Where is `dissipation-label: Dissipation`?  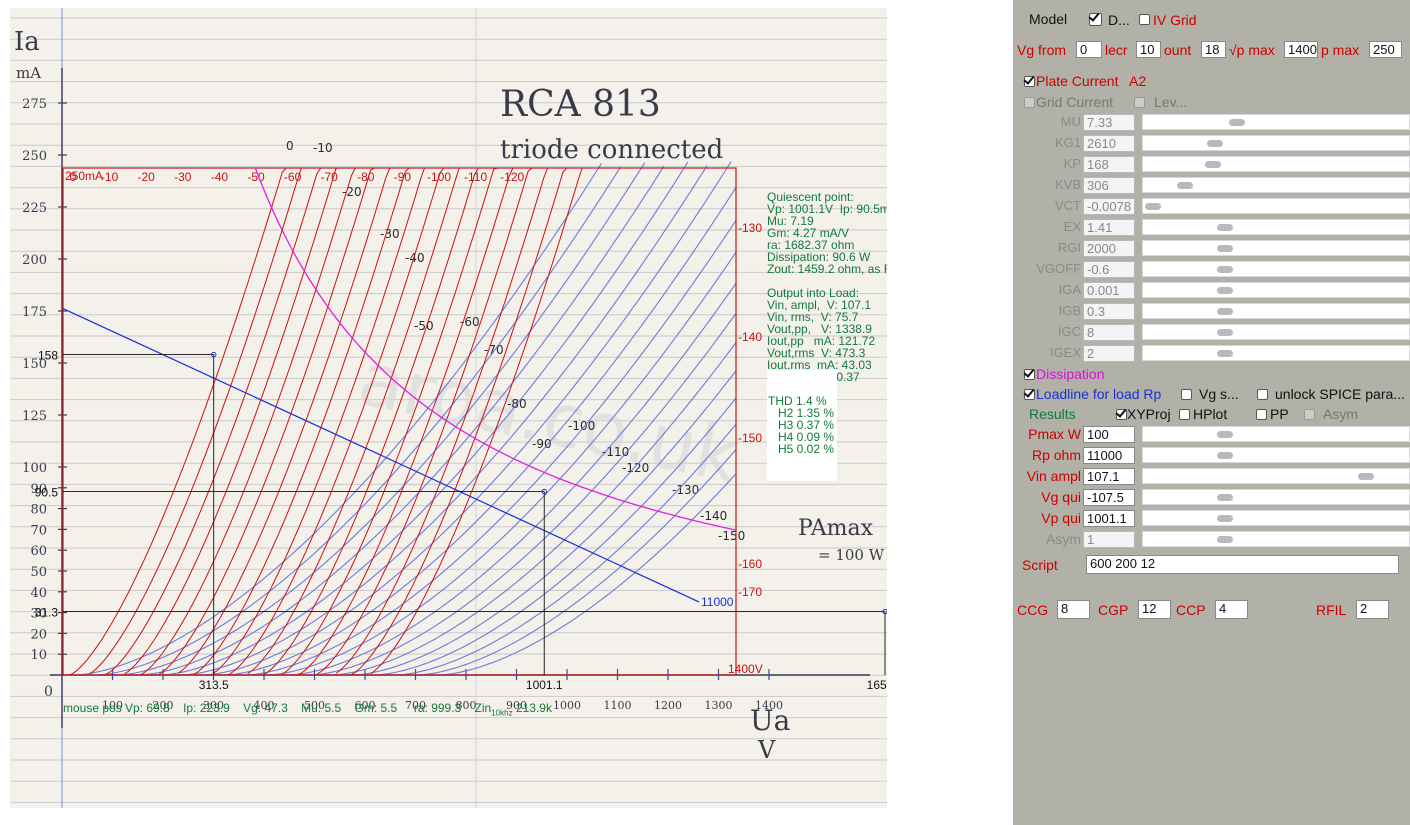 dissipation-label: Dissipation is located at coordinates (1070, 374).